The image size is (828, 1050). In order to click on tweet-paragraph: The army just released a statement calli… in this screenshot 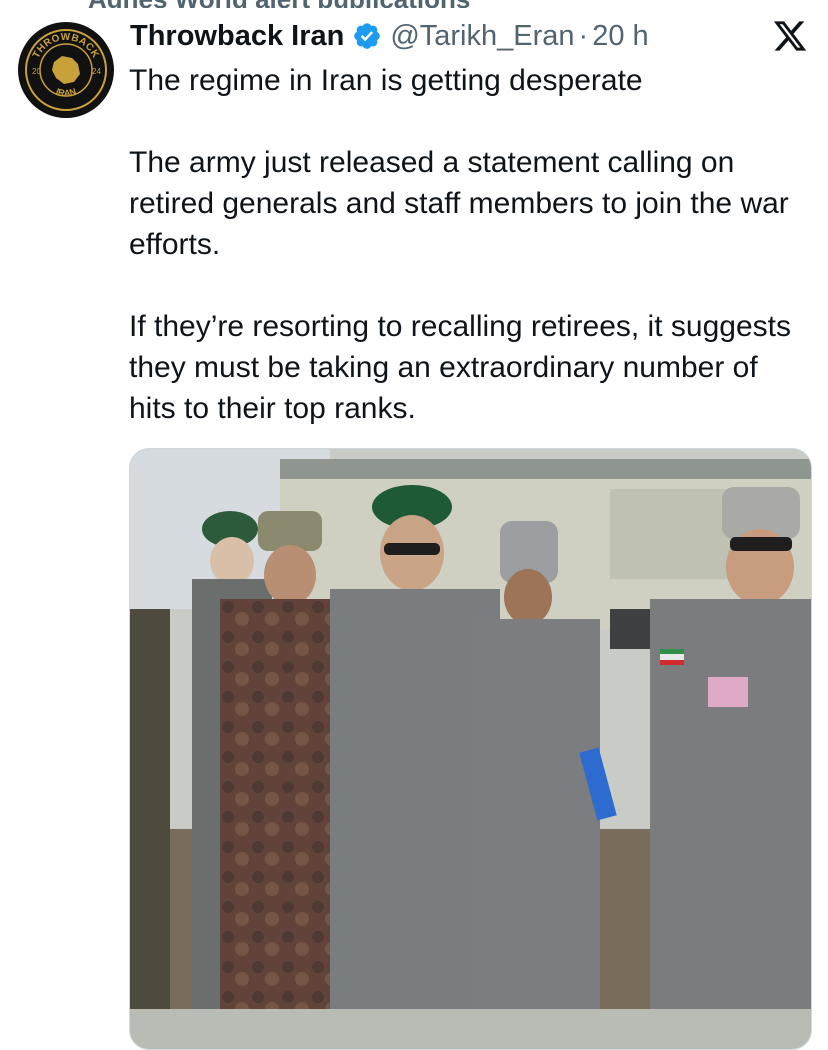, I will do `click(459, 203)`.